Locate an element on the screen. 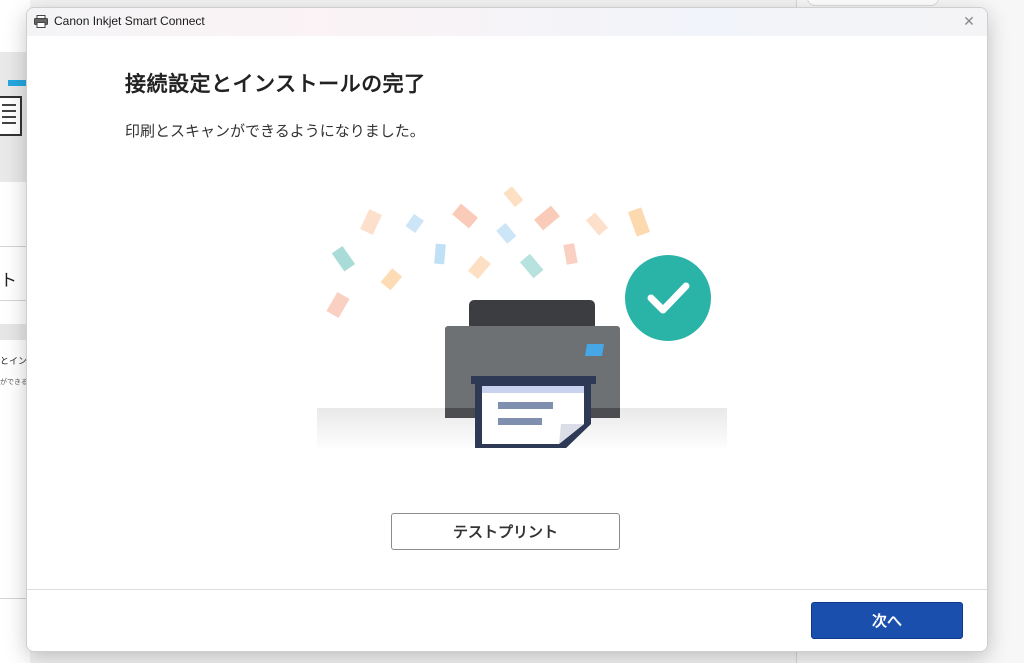  printer-icon is located at coordinates (41, 21).